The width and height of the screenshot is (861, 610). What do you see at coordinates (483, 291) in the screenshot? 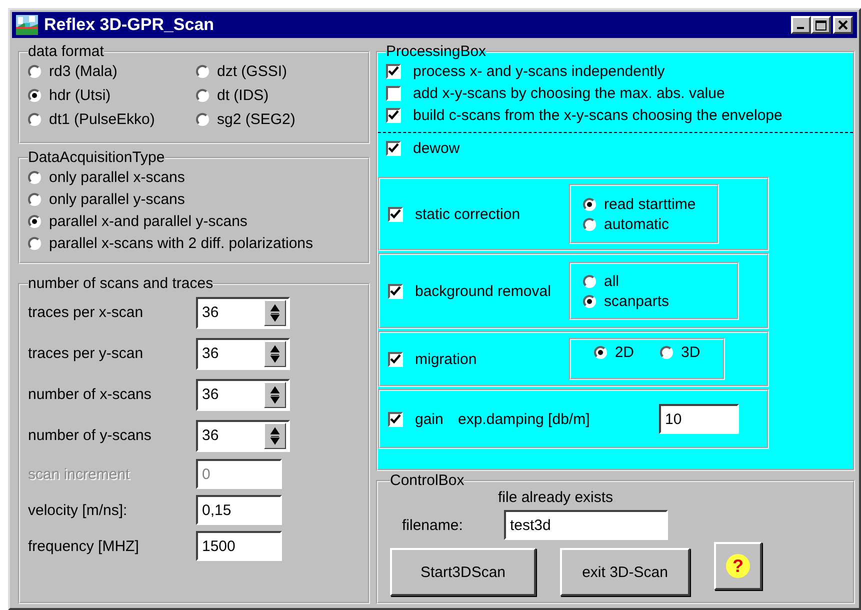
I see `option-label: background removal` at bounding box center [483, 291].